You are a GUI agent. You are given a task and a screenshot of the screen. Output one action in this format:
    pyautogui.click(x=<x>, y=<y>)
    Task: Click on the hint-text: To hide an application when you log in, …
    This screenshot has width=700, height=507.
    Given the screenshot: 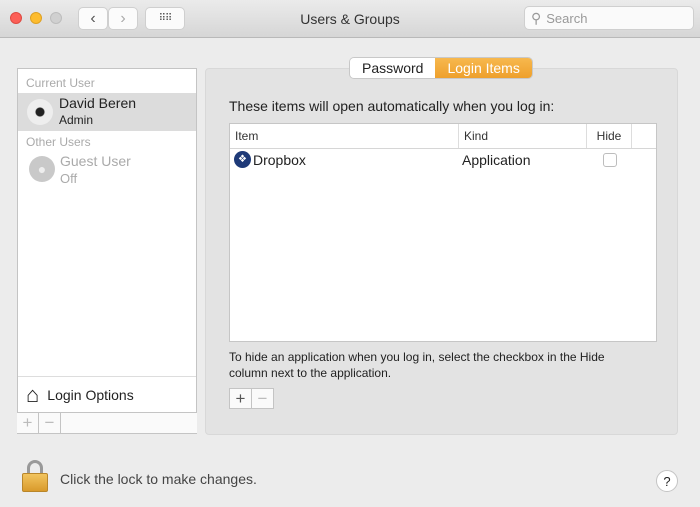 What is the action you would take?
    pyautogui.click(x=417, y=365)
    